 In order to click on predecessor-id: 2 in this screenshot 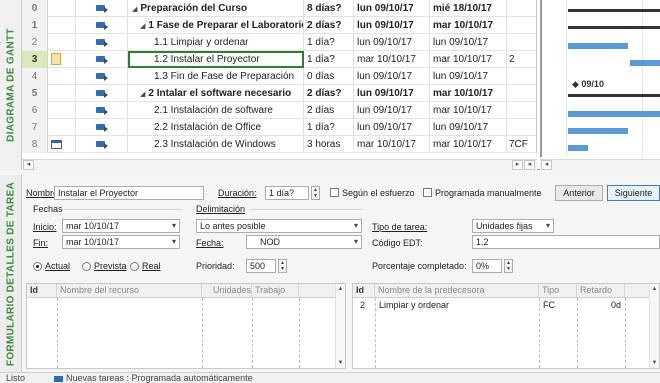, I will do `click(362, 305)`.